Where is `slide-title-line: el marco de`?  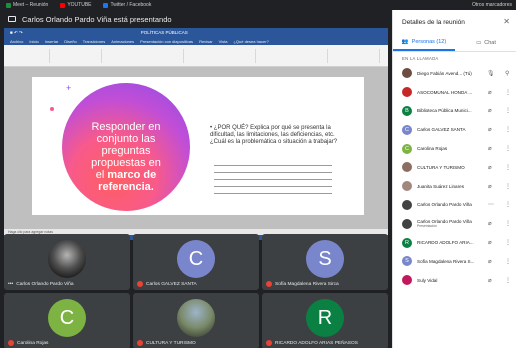
slide-title-line: el marco de is located at coordinates (126, 175).